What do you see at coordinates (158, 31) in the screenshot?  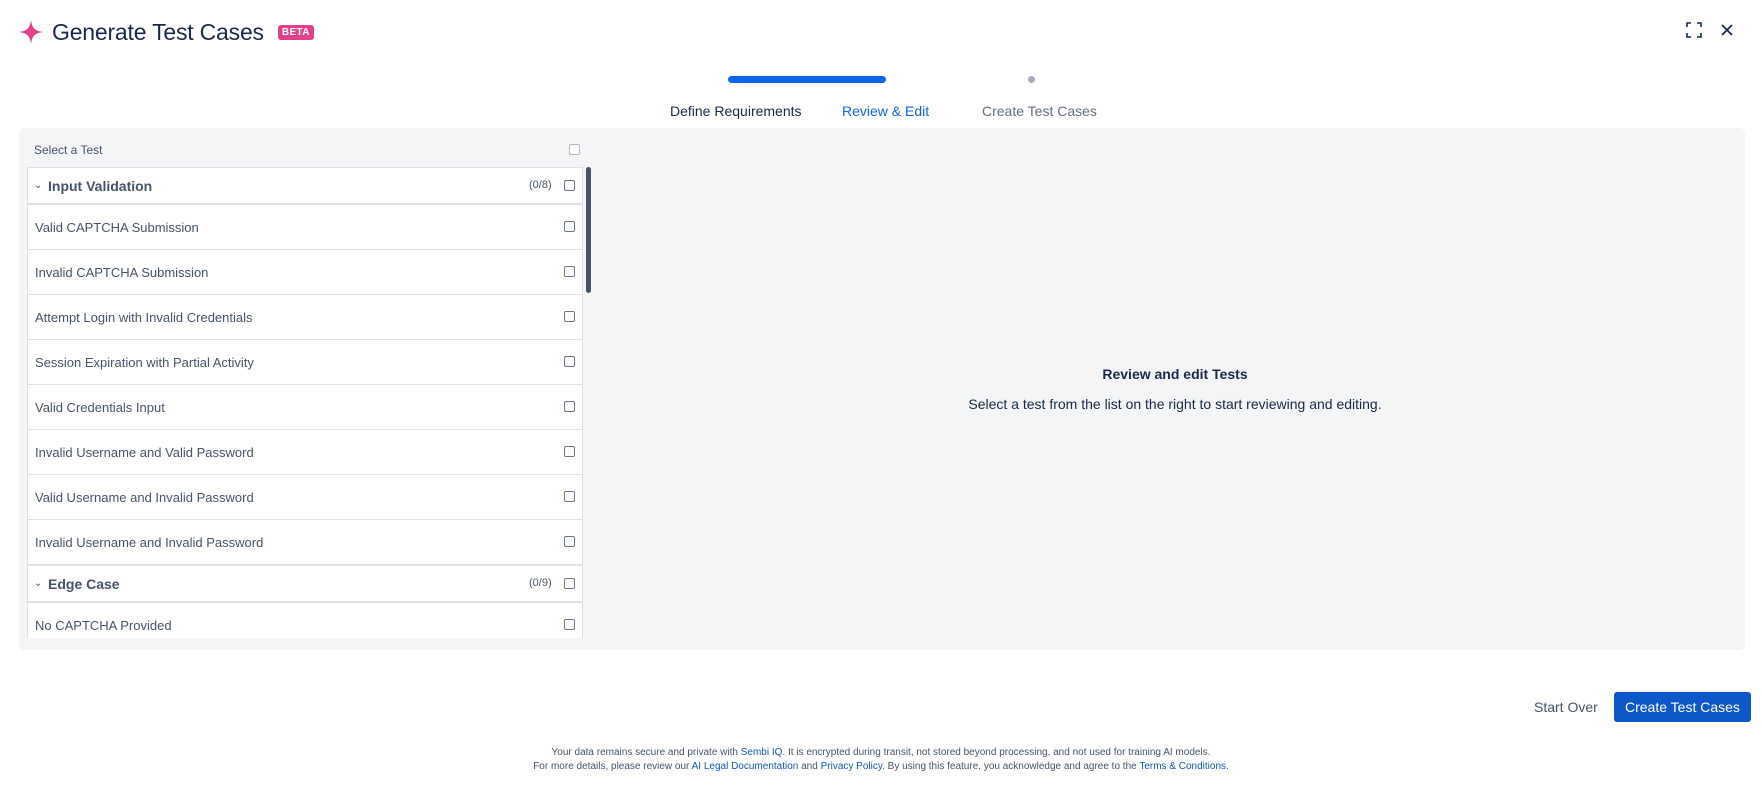 I see `dialog-title: Generate Test Cases` at bounding box center [158, 31].